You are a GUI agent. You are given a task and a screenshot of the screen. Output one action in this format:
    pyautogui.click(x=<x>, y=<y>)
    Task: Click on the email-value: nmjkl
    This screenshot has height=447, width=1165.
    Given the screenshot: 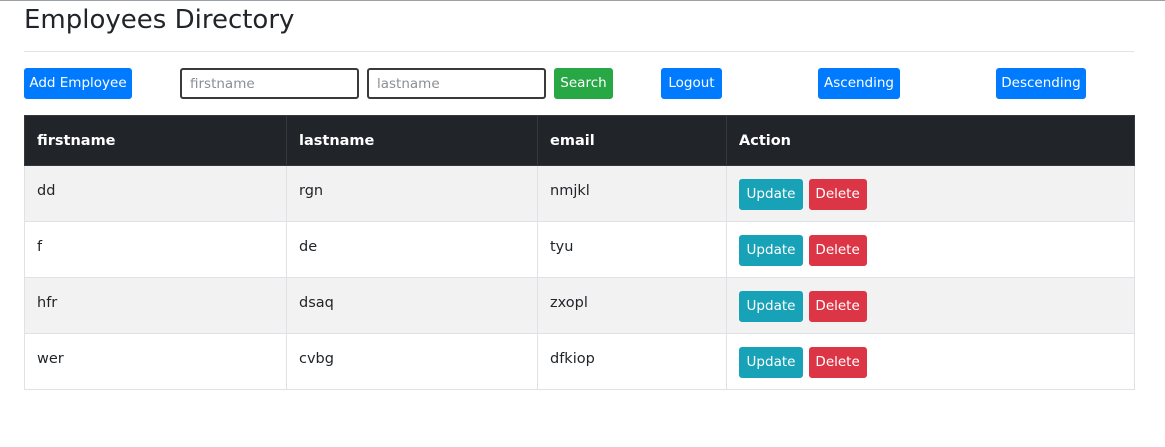 What is the action you would take?
    pyautogui.click(x=570, y=191)
    